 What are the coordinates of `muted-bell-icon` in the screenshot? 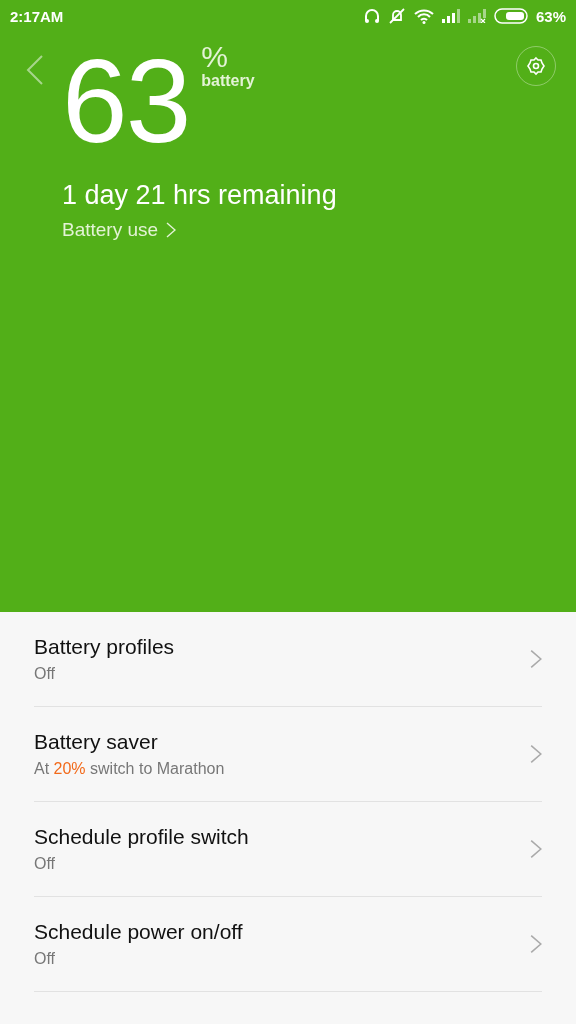 It's located at (396, 16).